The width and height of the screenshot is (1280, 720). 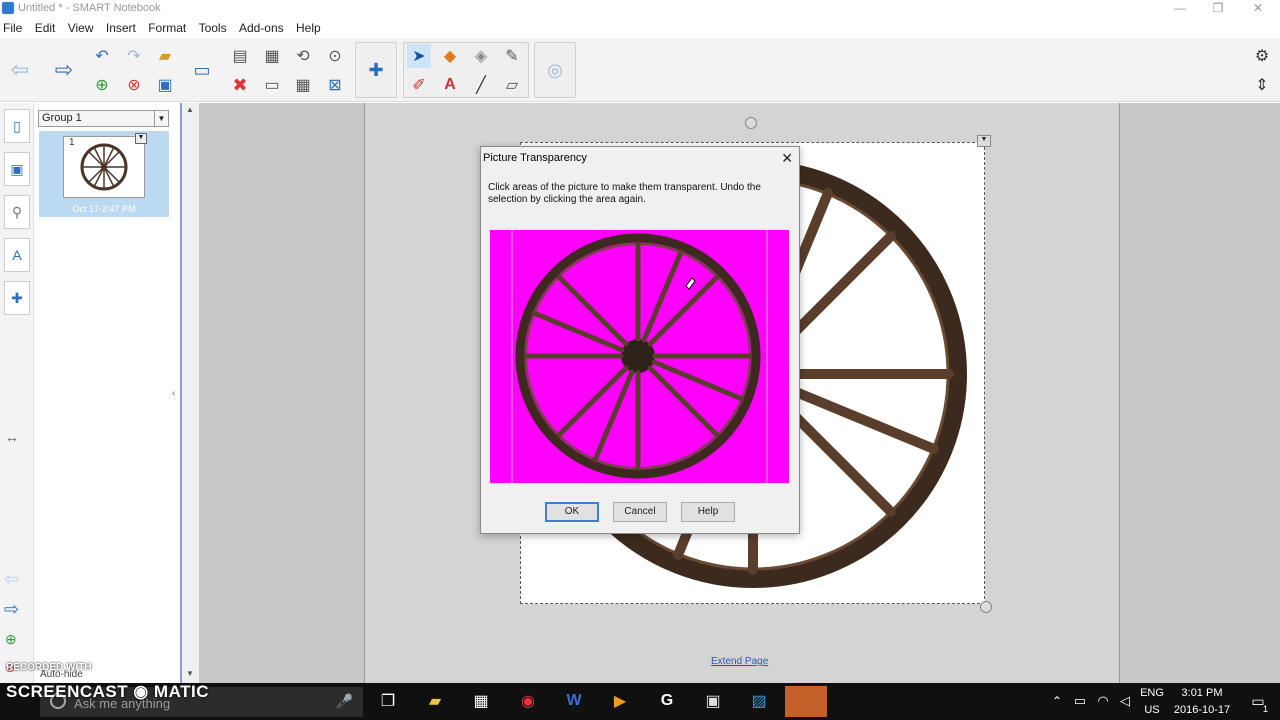 I want to click on gallery-tab-icon: ▣, so click(x=17, y=169).